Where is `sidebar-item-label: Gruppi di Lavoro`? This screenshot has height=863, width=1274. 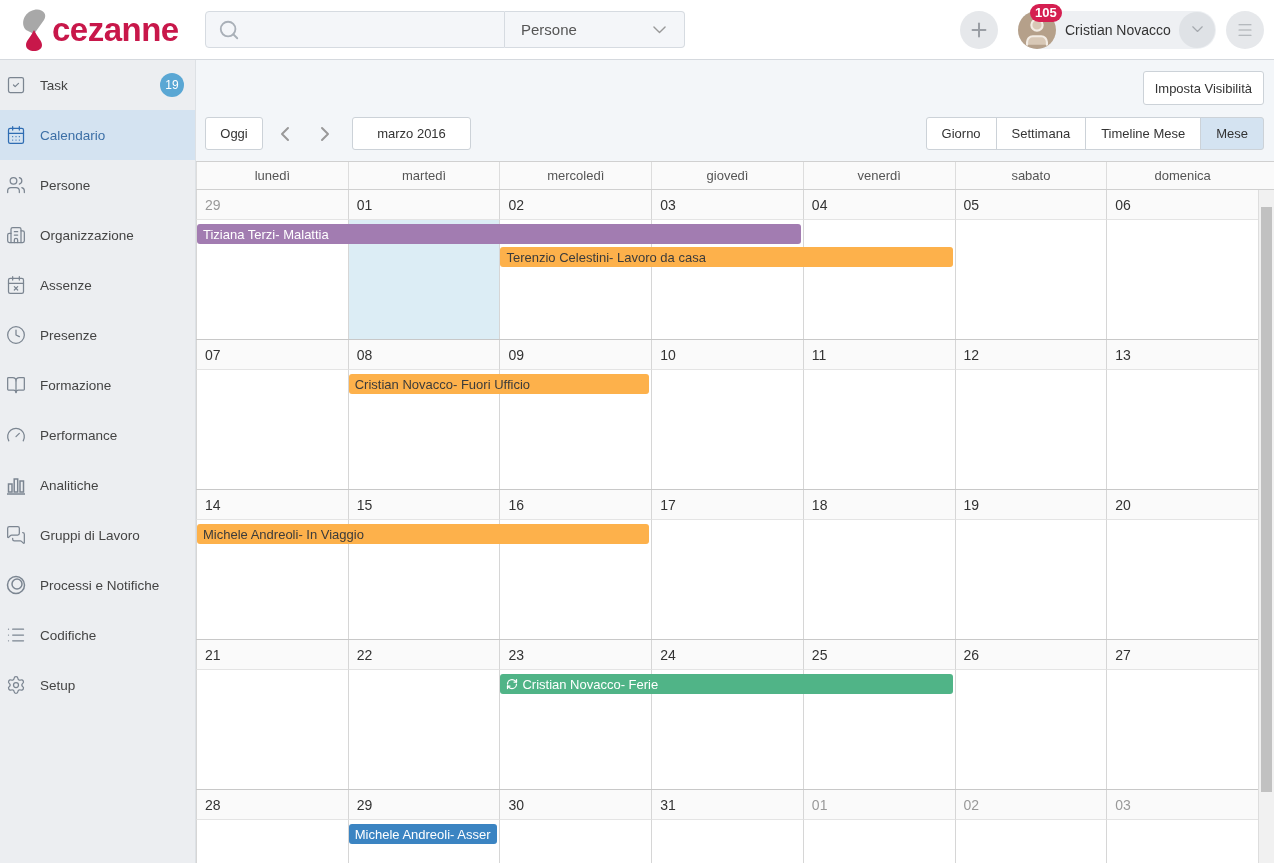 sidebar-item-label: Gruppi di Lavoro is located at coordinates (90, 535).